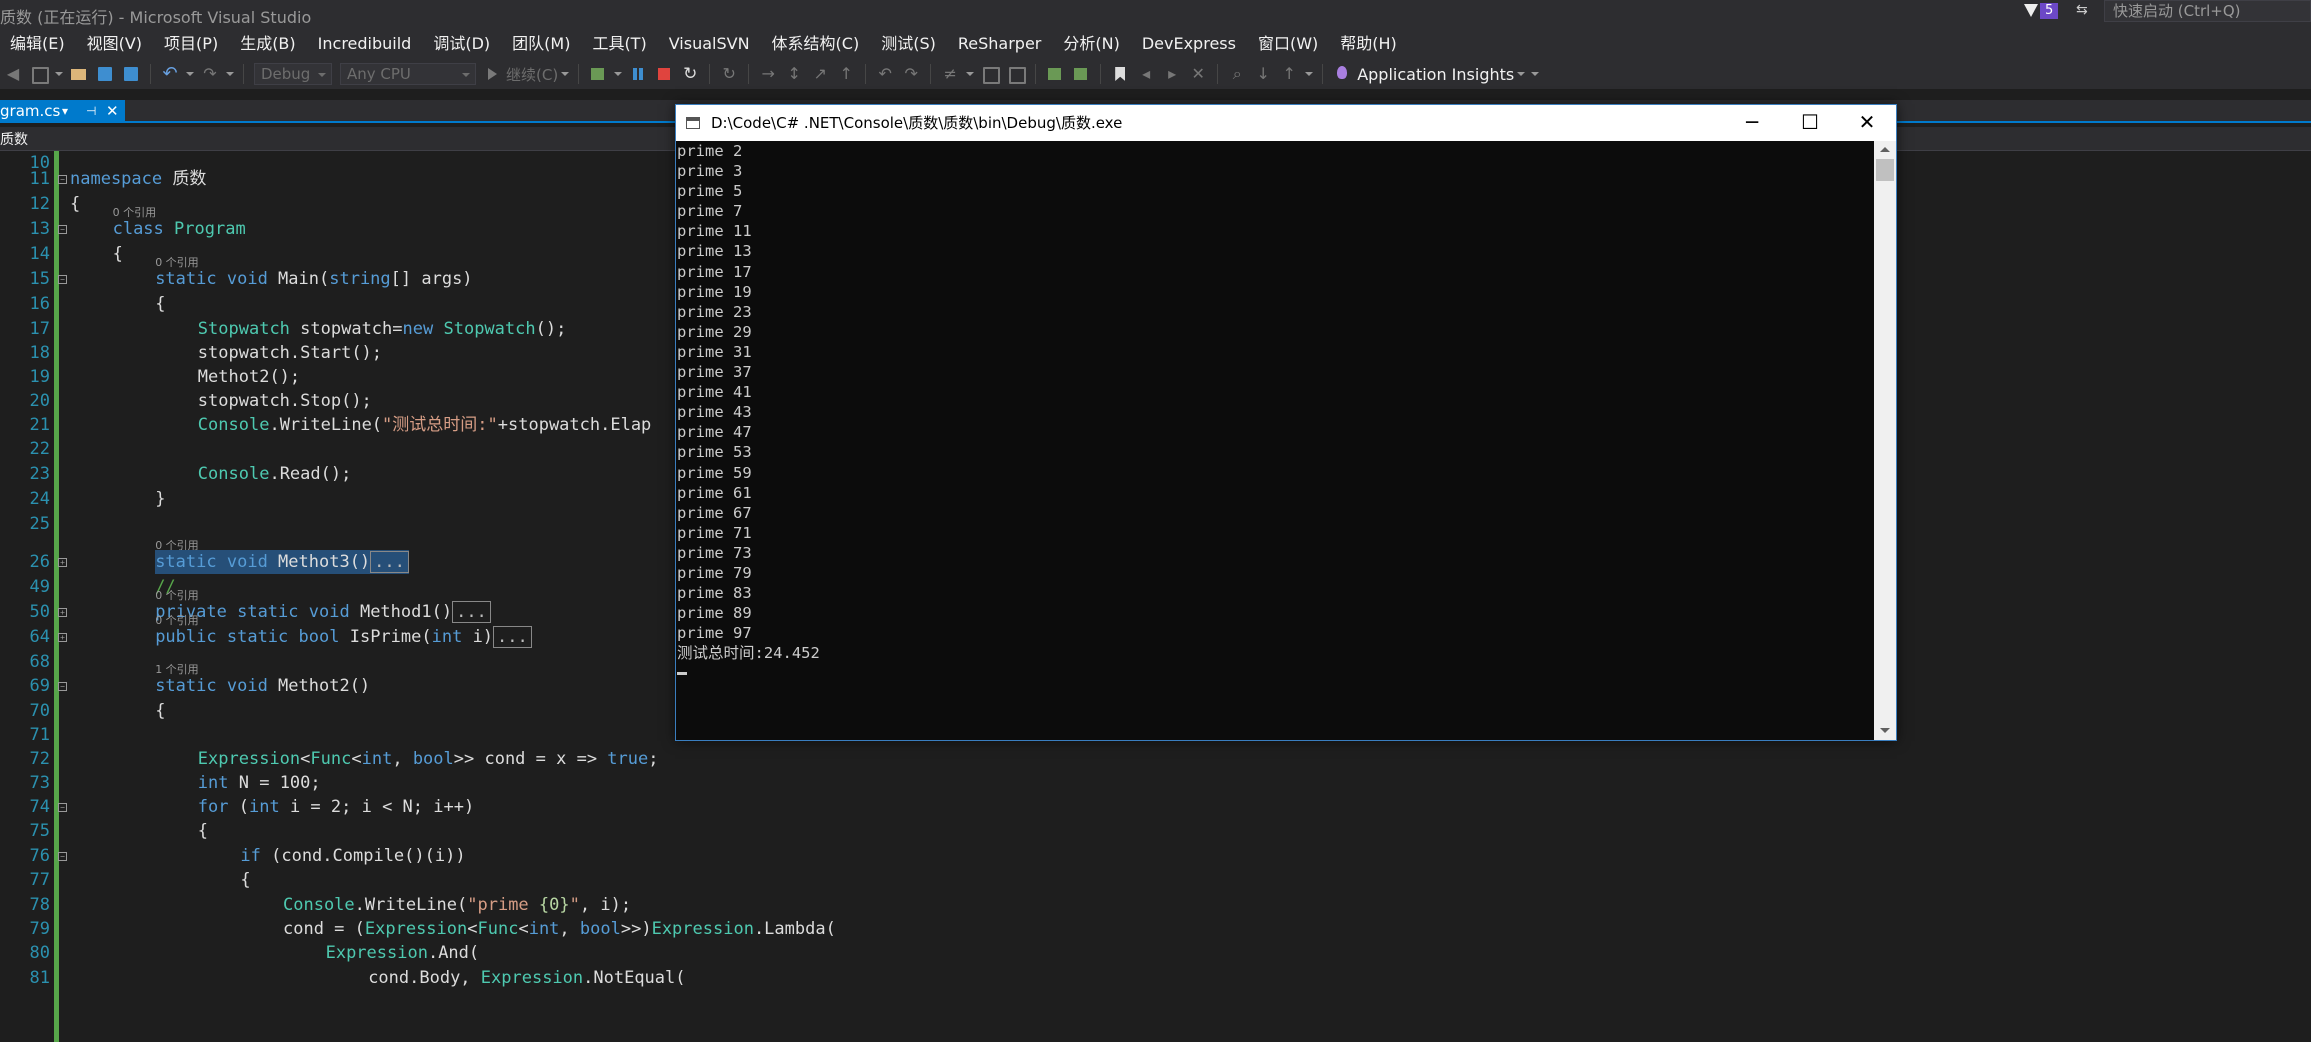 This screenshot has width=2311, height=1042. Describe the element at coordinates (230, 74) in the screenshot. I see `redo-dropdown-icon` at that location.